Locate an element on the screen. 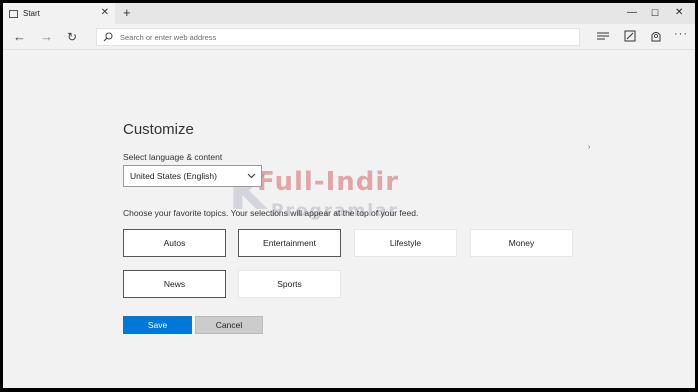 This screenshot has height=392, width=698. navigation-bar: ← → ↻ ··· is located at coordinates (349, 37).